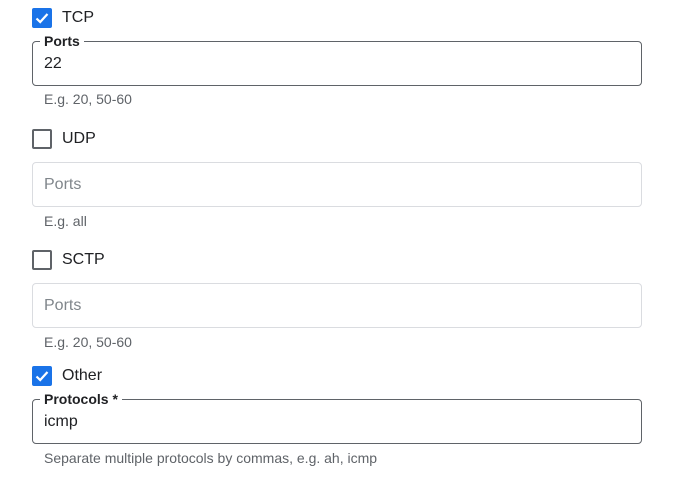 The height and width of the screenshot is (490, 700). I want to click on udp-hint: E.g. all, so click(65, 221).